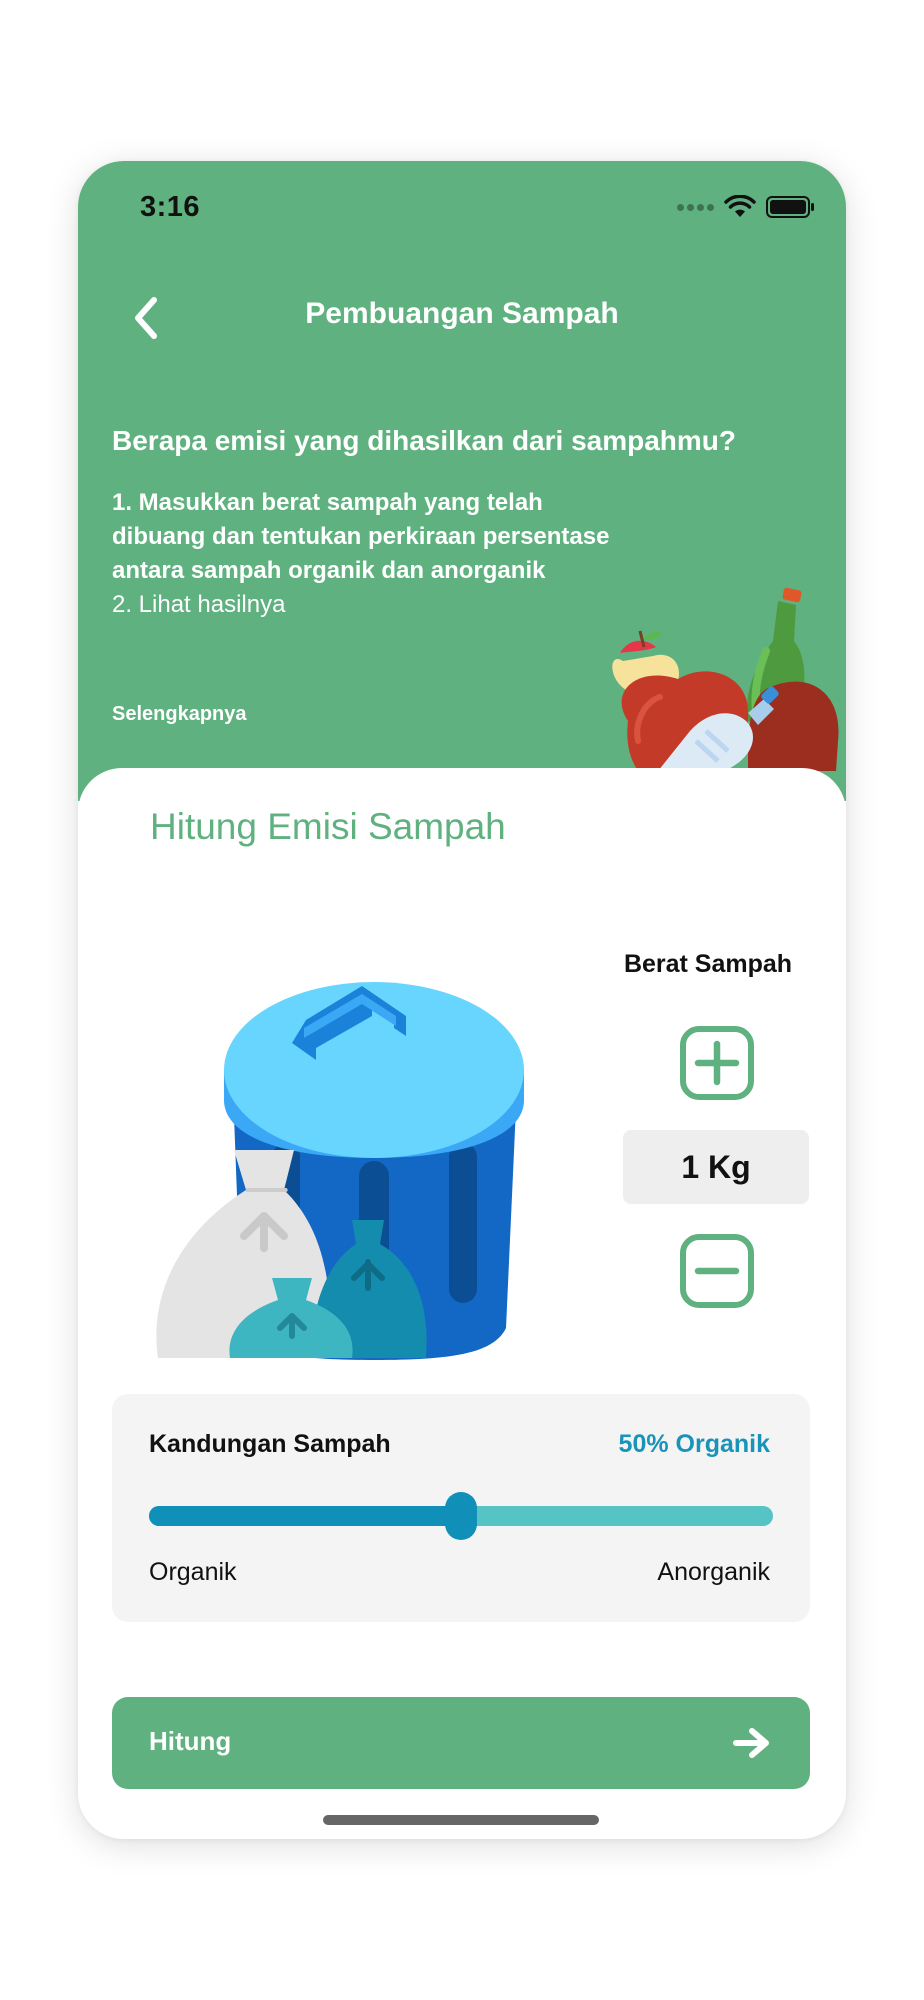 Image resolution: width=924 pixels, height=2000 pixels. What do you see at coordinates (179, 714) in the screenshot?
I see `more-link: Selengkapnya` at bounding box center [179, 714].